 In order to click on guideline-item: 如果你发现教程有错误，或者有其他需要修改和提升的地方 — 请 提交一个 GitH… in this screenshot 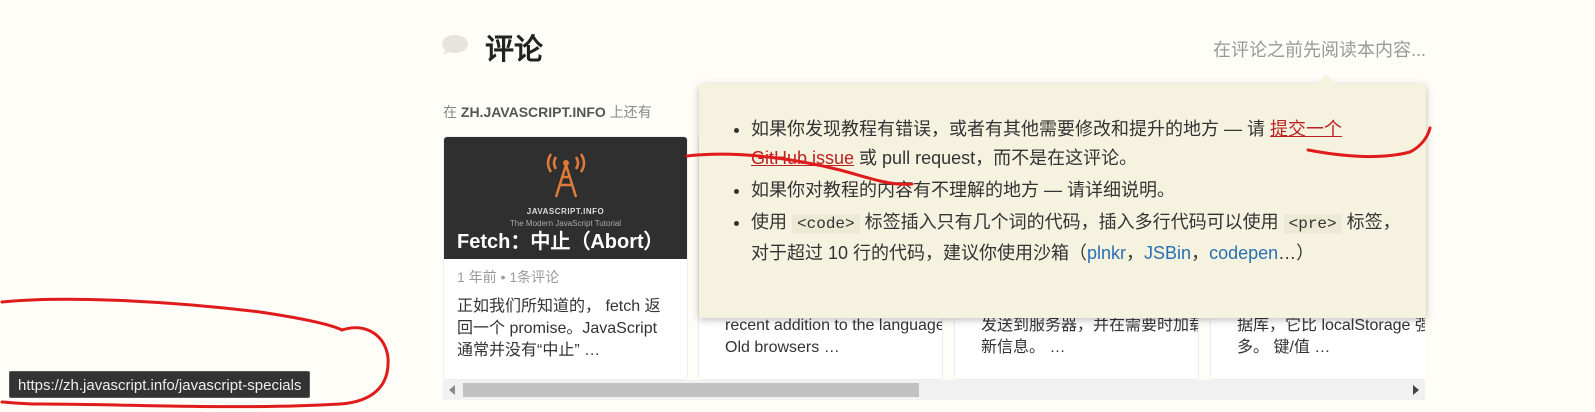, I will do `click(1076, 144)`.